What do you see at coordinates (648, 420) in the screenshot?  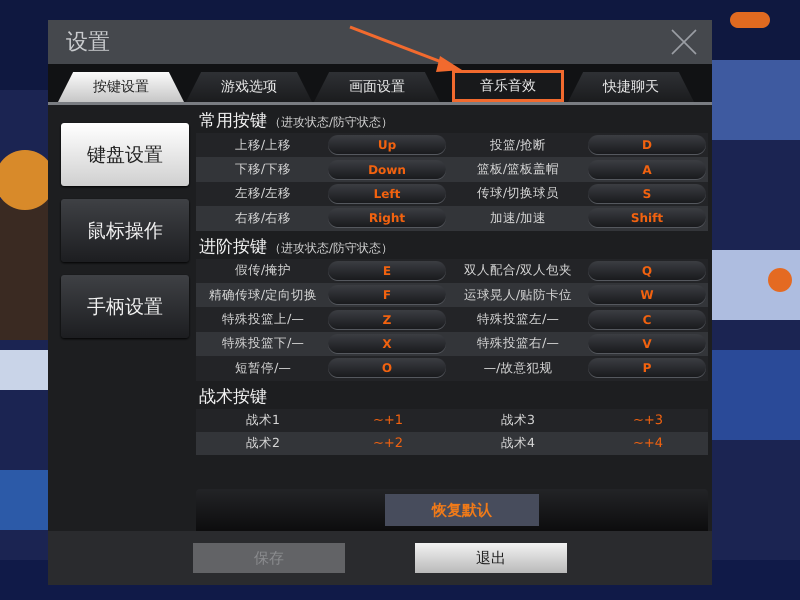 I see `key-combo: ~+3` at bounding box center [648, 420].